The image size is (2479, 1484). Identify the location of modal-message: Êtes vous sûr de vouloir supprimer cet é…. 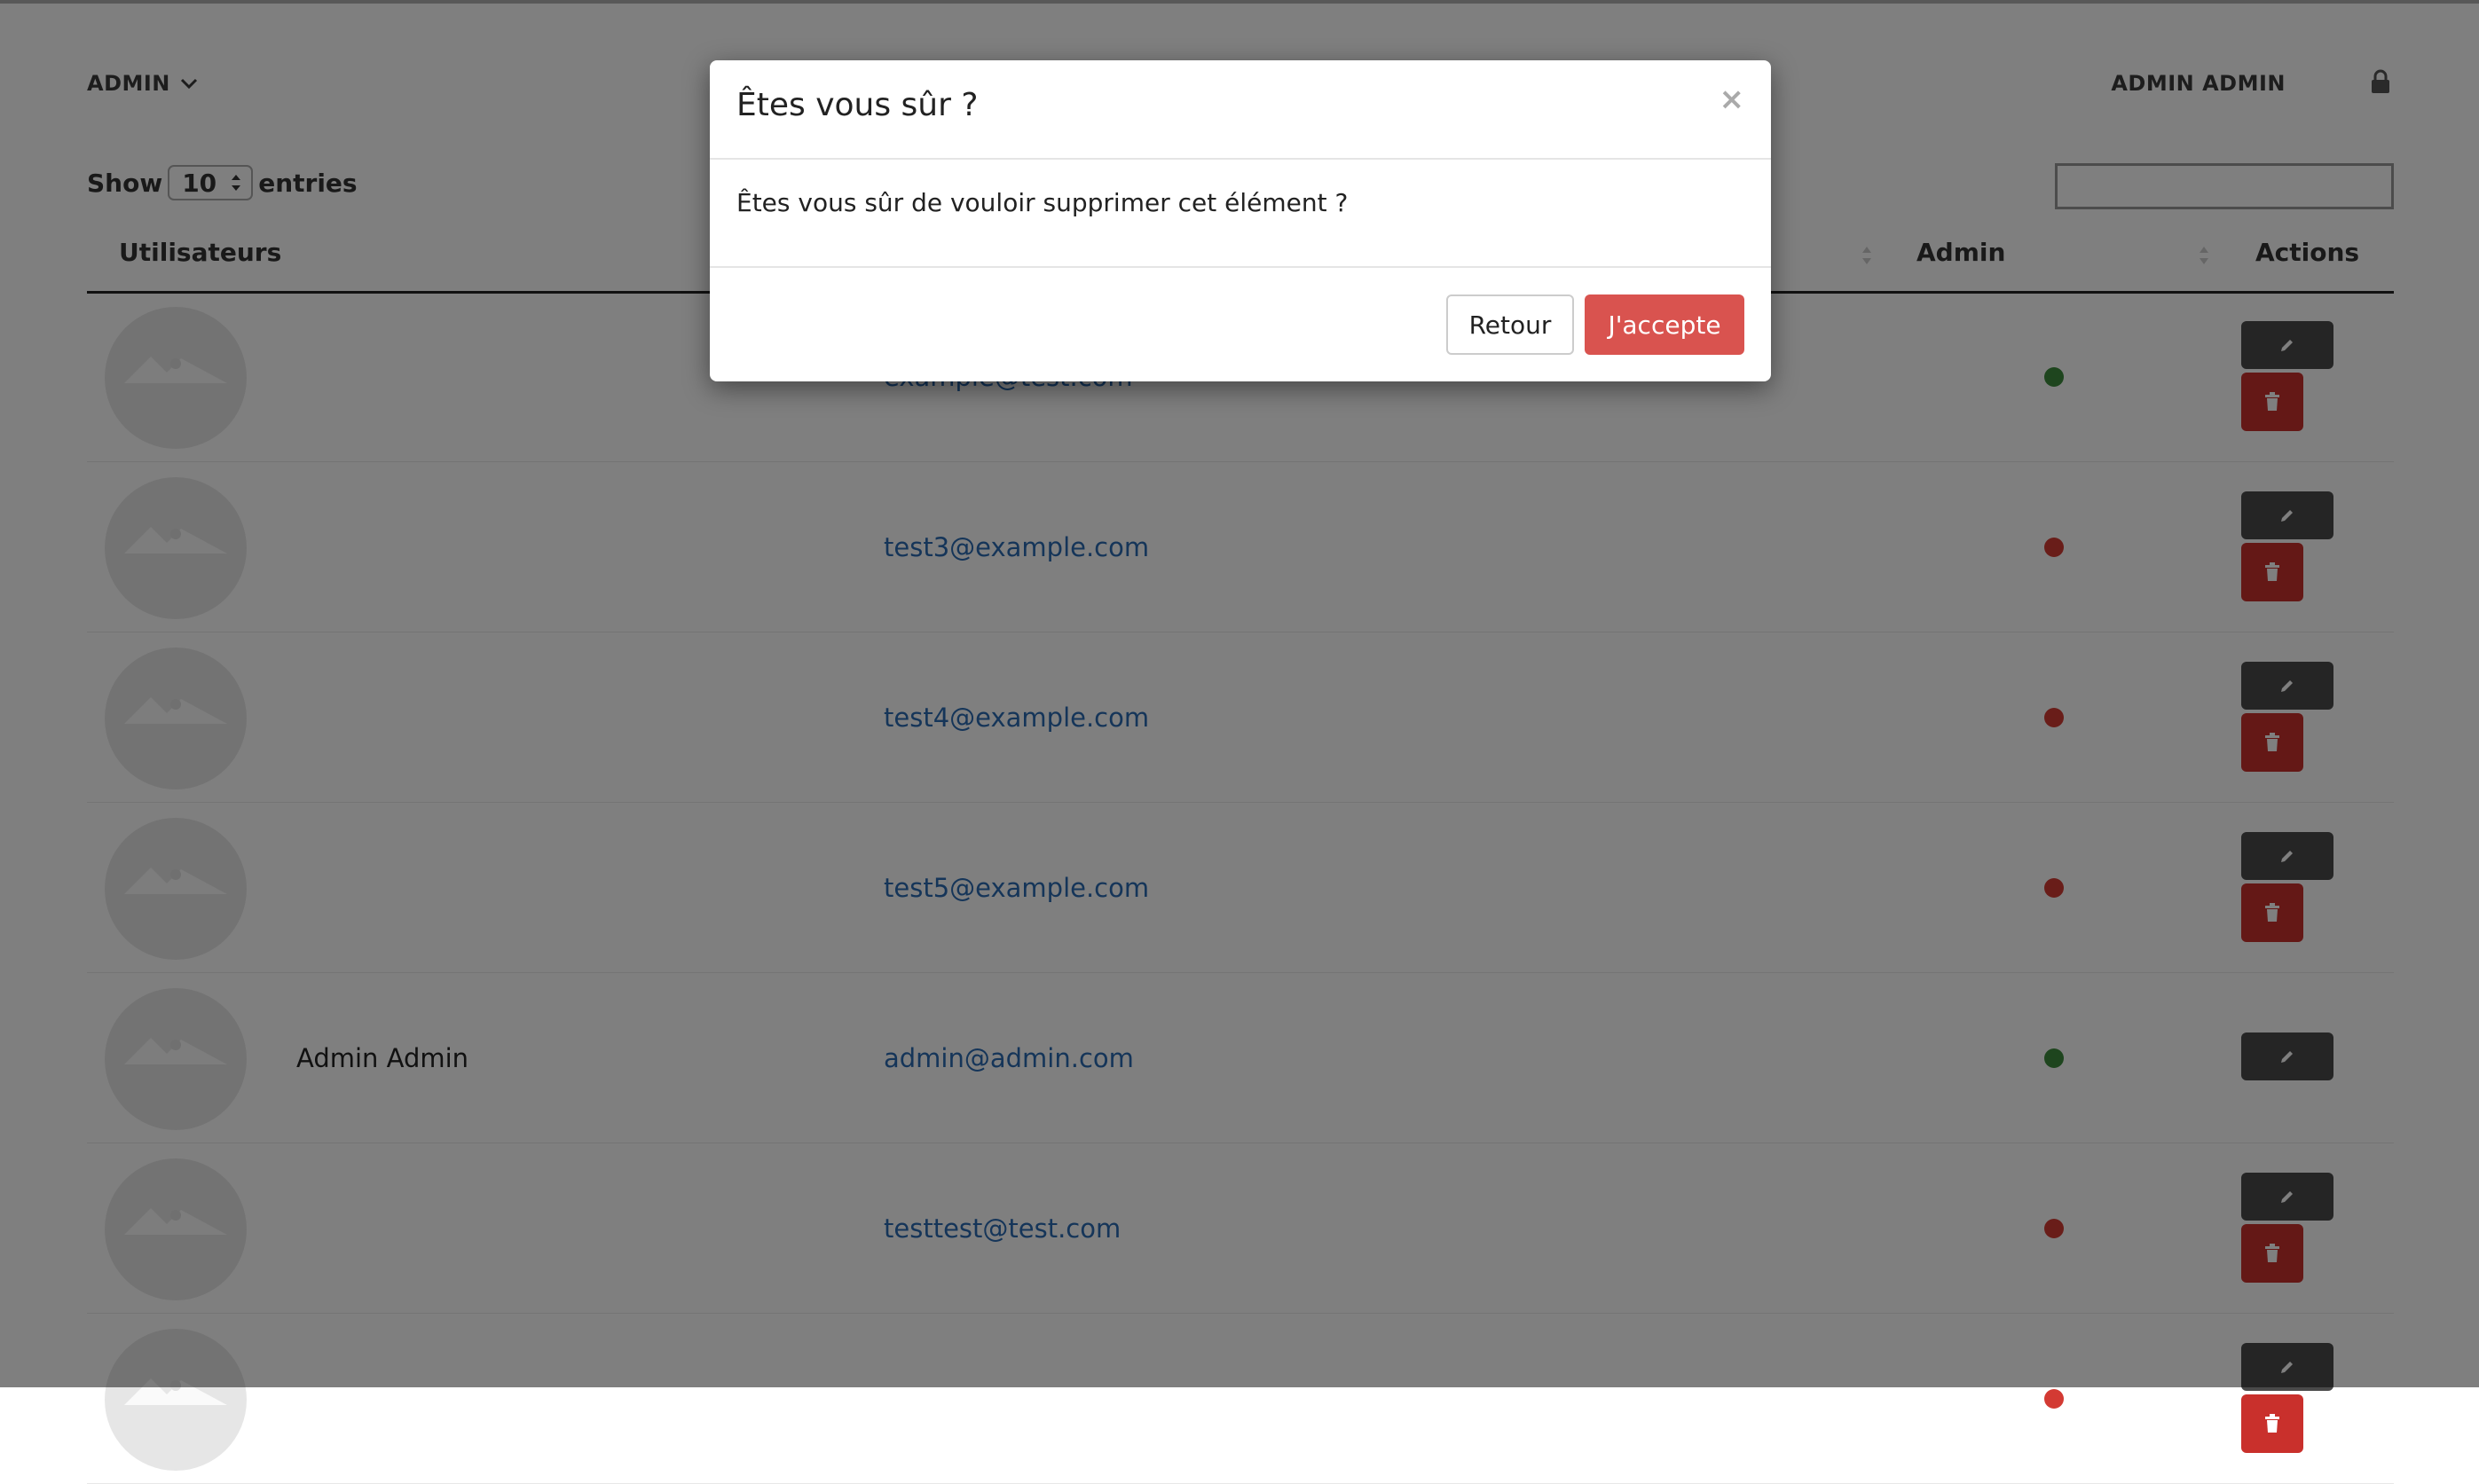
(1042, 202).